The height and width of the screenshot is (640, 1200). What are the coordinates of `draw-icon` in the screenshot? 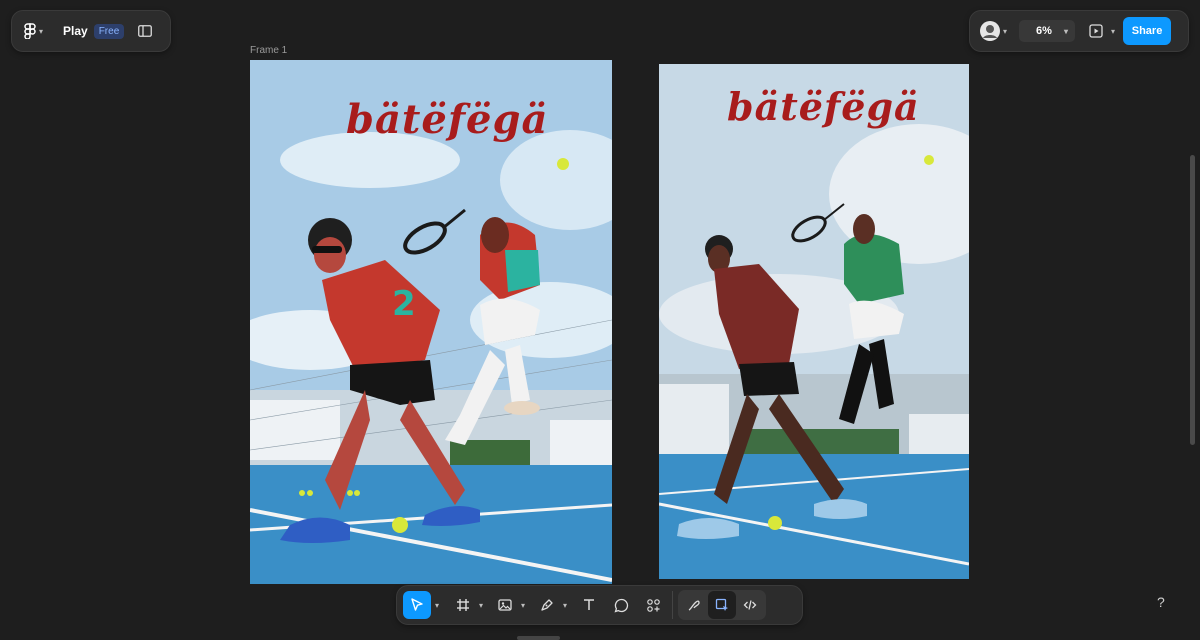 It's located at (694, 605).